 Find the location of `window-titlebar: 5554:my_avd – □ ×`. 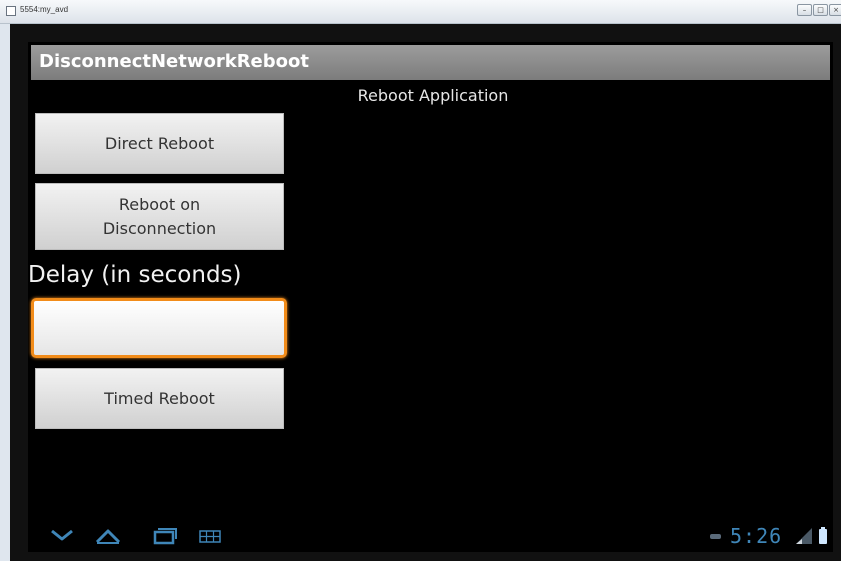

window-titlebar: 5554:my_avd – □ × is located at coordinates (420, 12).